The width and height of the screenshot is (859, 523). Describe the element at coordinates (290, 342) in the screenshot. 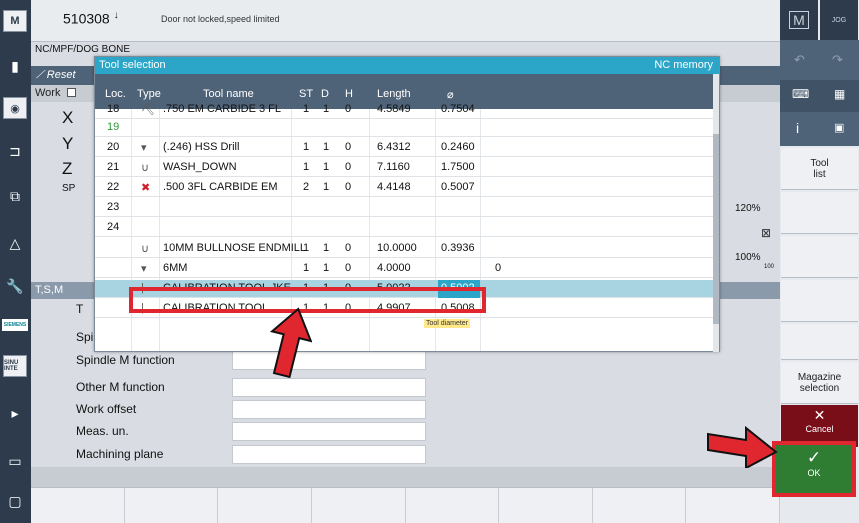

I see `red-up-arrow-icon` at that location.